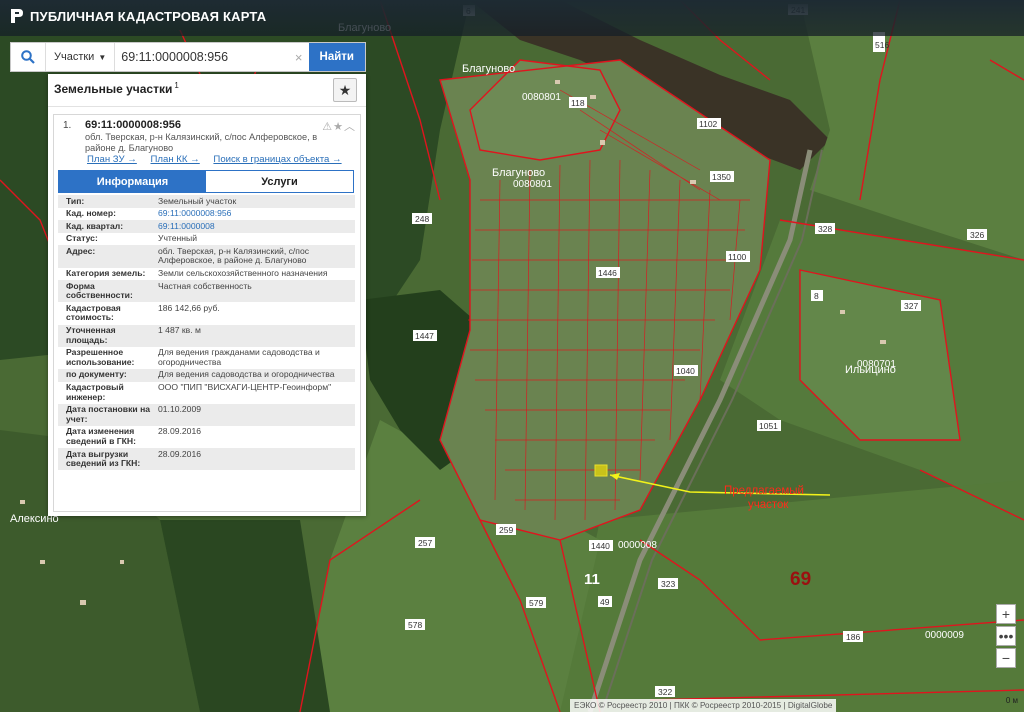 The image size is (1024, 712). I want to click on info-row: Тип: Земельный участок, so click(206, 201).